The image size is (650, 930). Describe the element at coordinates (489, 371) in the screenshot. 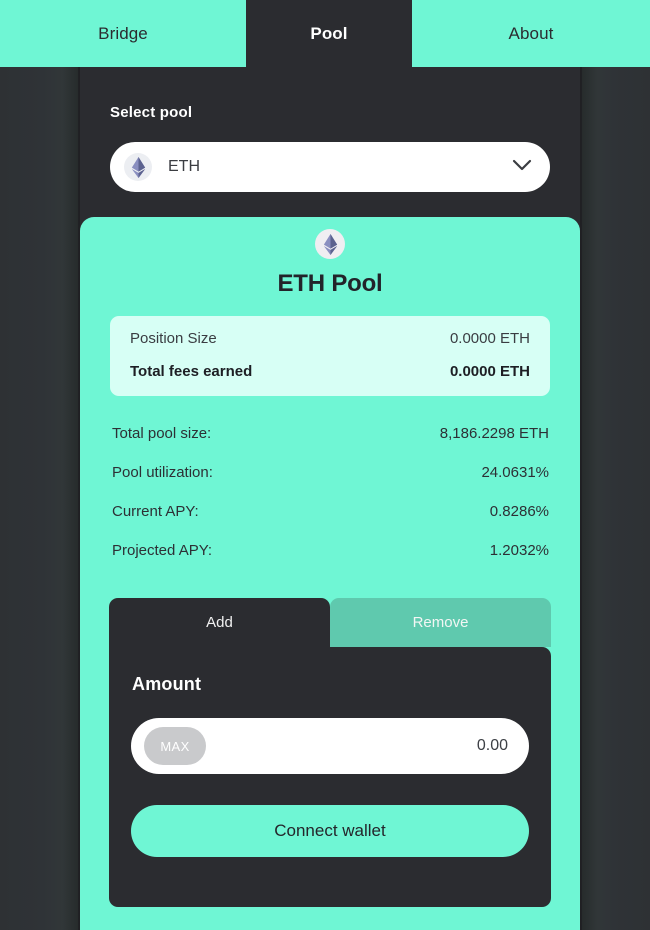

I see `total-fees-value: 0.0000 ETH` at that location.